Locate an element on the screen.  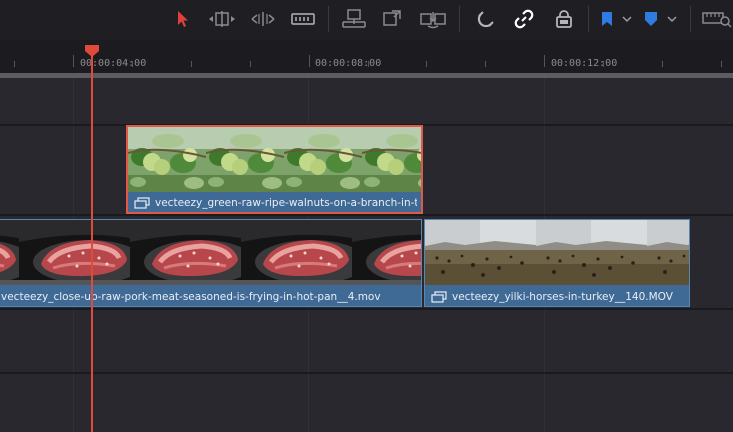
timeline-toolbar is located at coordinates (366, 20).